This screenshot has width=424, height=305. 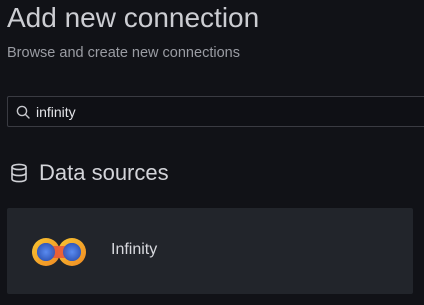 What do you see at coordinates (226, 111) in the screenshot?
I see `search-input` at bounding box center [226, 111].